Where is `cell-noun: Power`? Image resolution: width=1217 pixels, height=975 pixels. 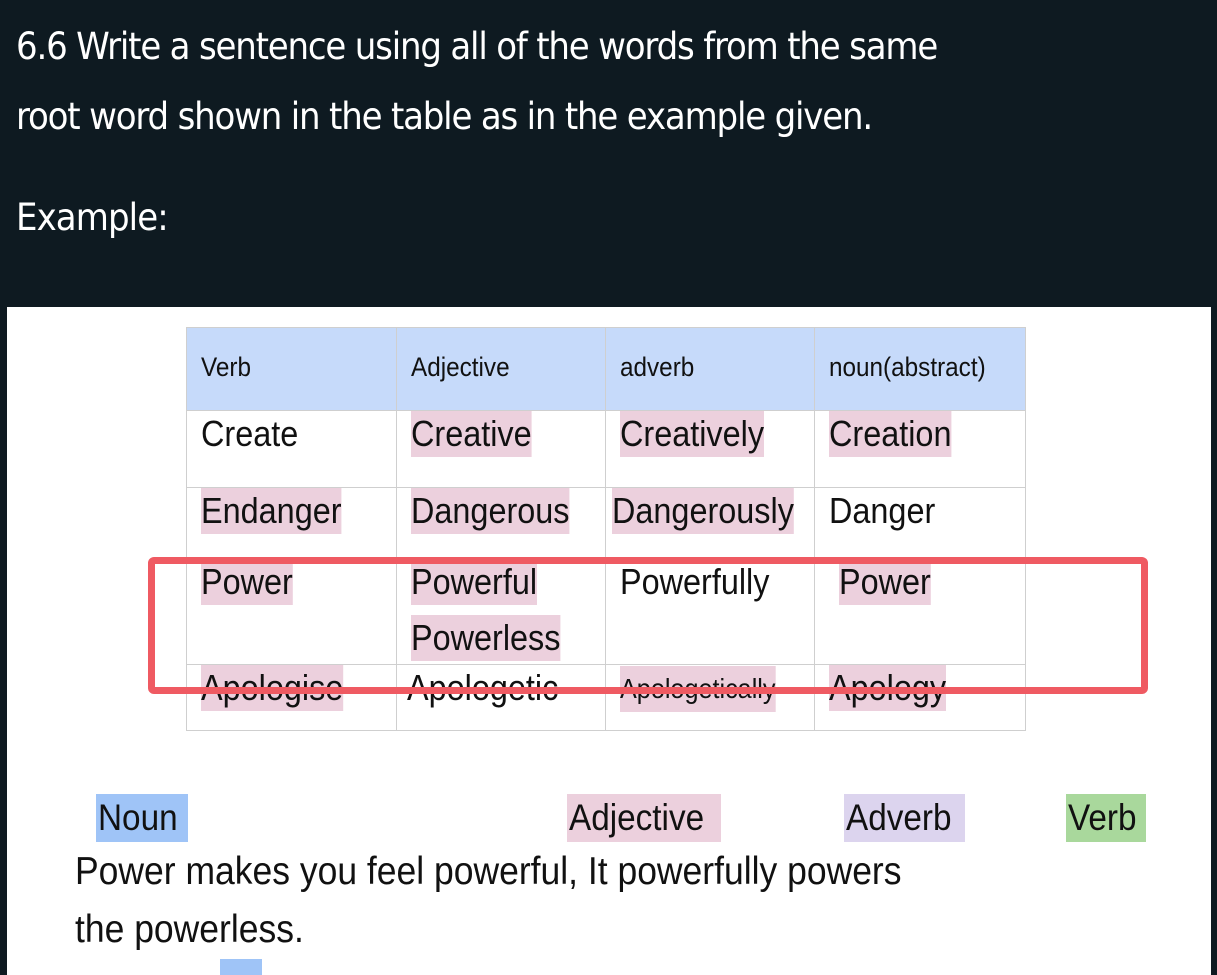
cell-noun: Power is located at coordinates (920, 611).